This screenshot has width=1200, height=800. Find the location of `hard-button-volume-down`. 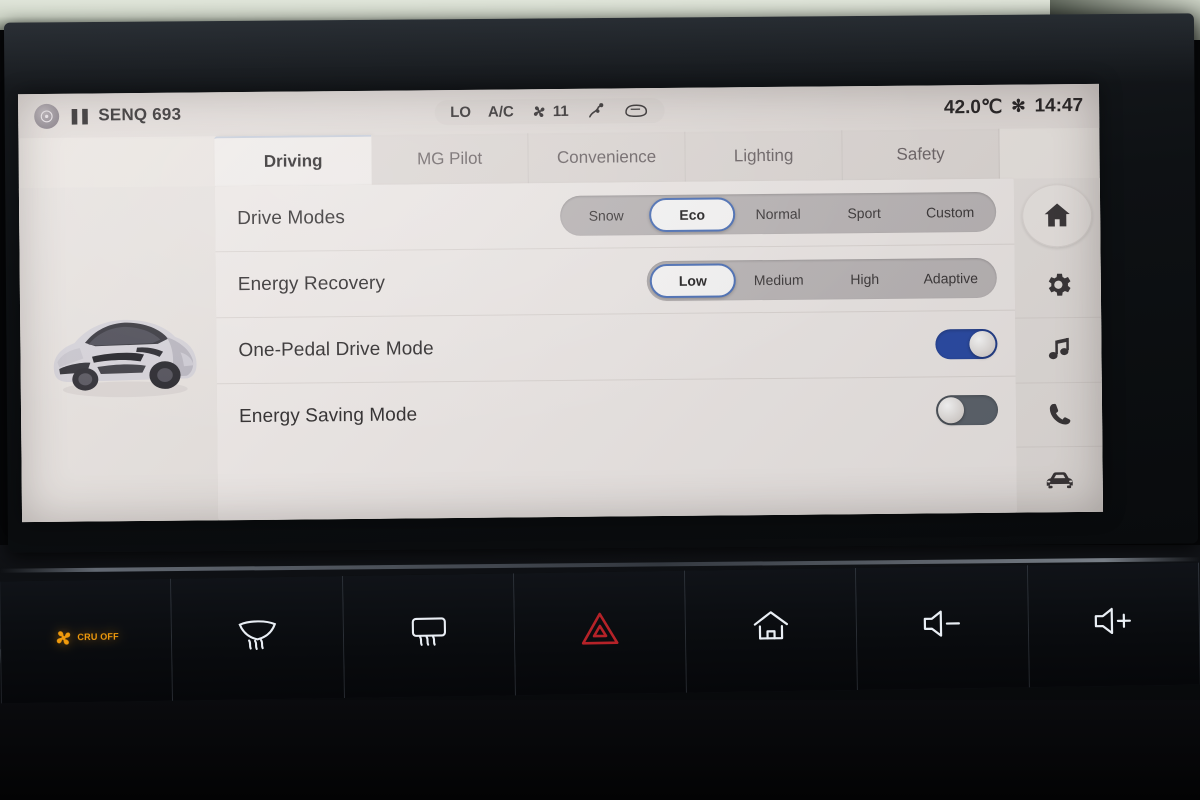

hard-button-volume-down is located at coordinates (943, 627).